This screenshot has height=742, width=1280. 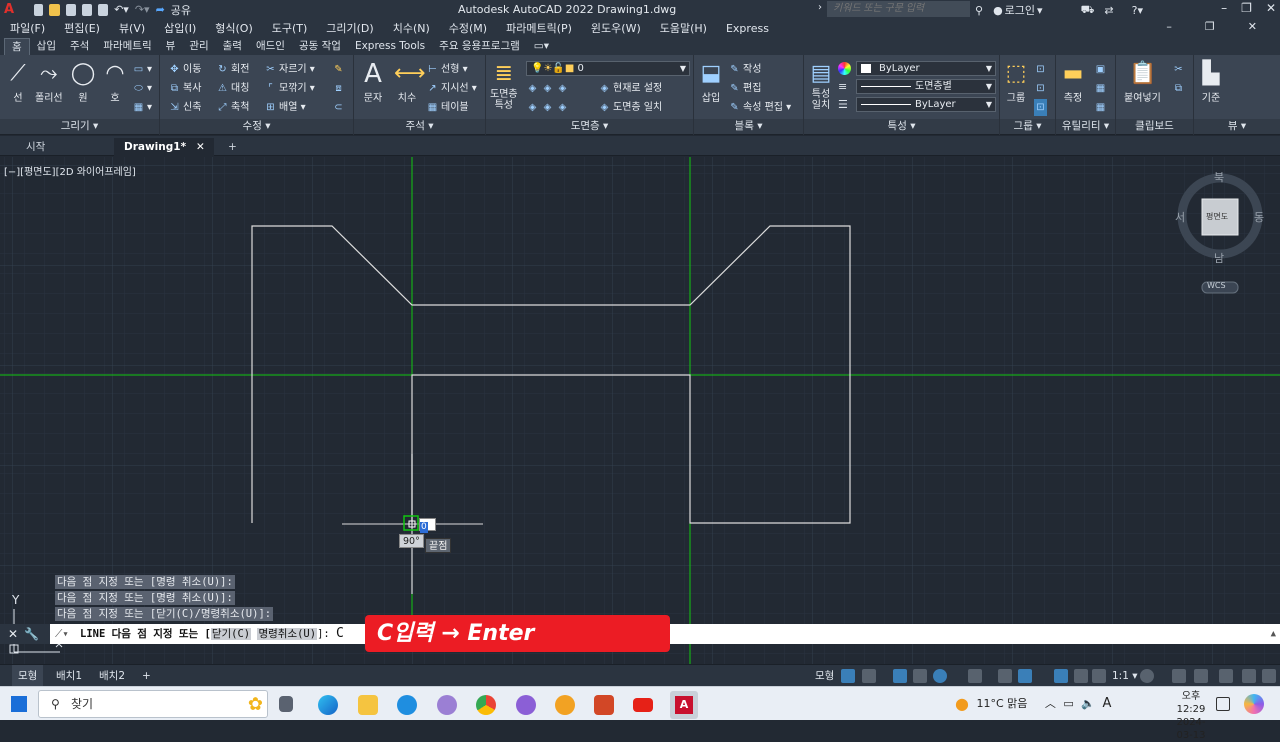 I want to click on menu-tools: 도구(T), so click(x=290, y=28).